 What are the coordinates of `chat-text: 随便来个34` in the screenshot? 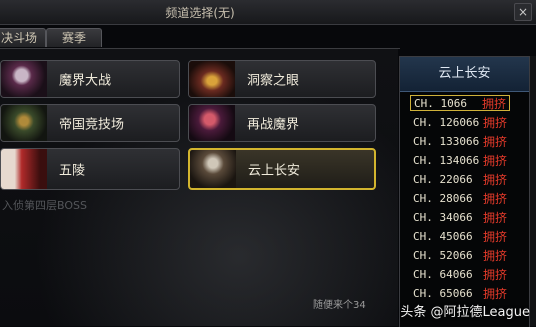 It's located at (339, 305).